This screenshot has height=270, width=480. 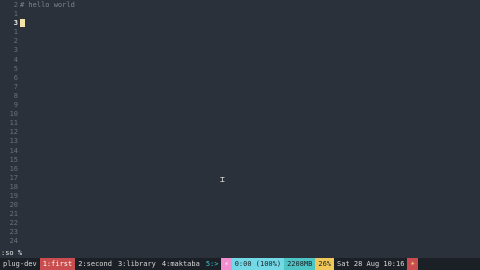 What do you see at coordinates (250, 5) in the screenshot?
I see `buffer-line: # hello world` at bounding box center [250, 5].